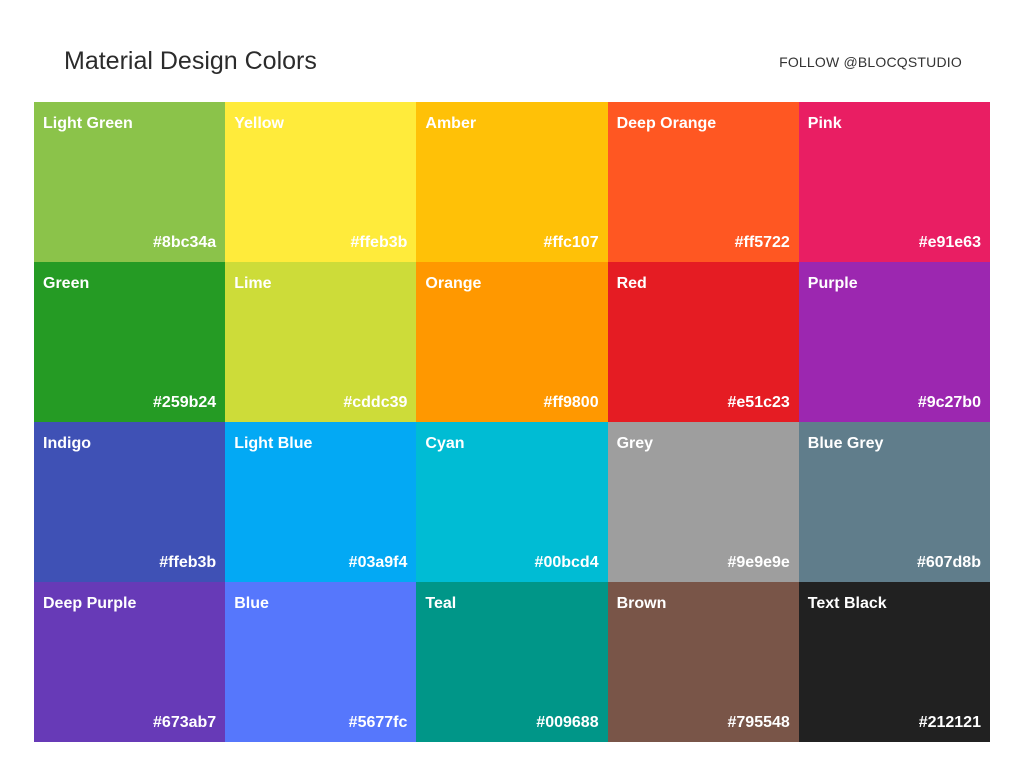 The height and width of the screenshot is (768, 1024). Describe the element at coordinates (130, 662) in the screenshot. I see `swatch-deep-purple: Deep Purple #673ab7` at that location.